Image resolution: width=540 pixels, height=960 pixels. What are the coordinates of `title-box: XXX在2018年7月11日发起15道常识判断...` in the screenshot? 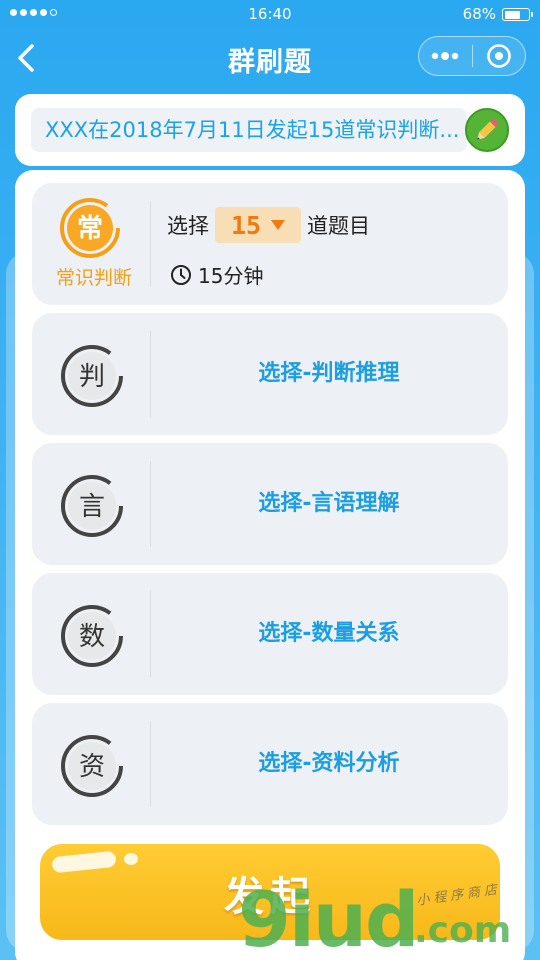 It's located at (270, 130).